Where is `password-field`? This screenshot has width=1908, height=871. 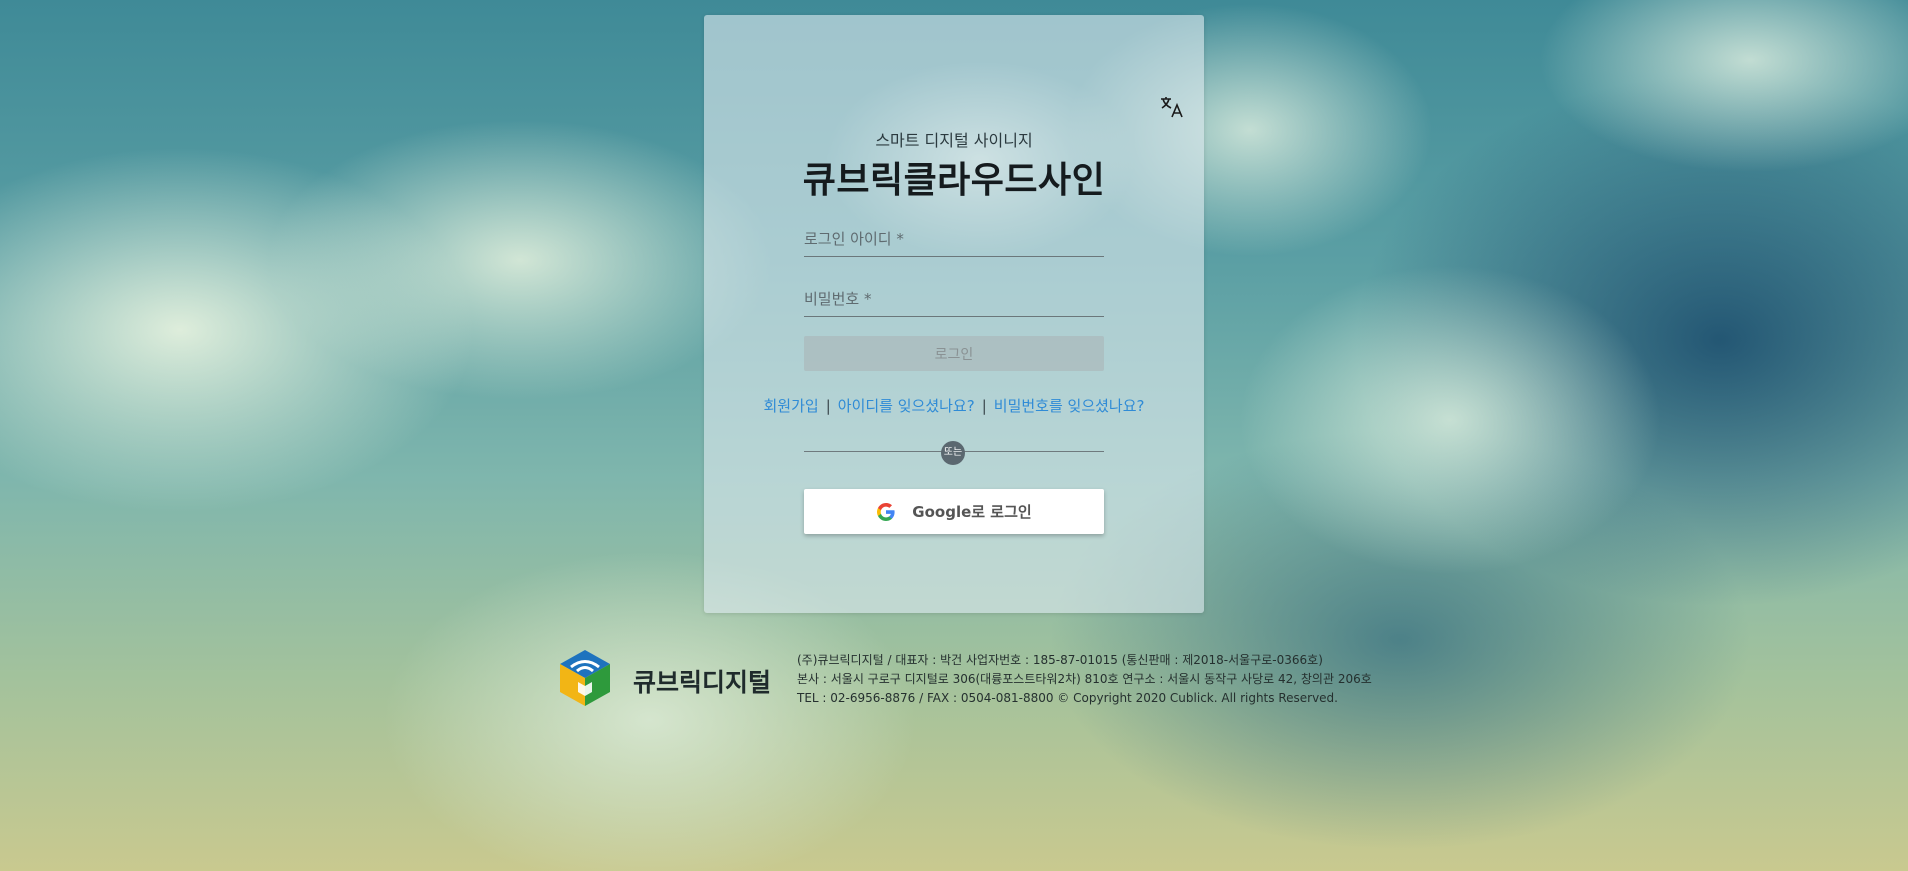
password-field is located at coordinates (954, 299).